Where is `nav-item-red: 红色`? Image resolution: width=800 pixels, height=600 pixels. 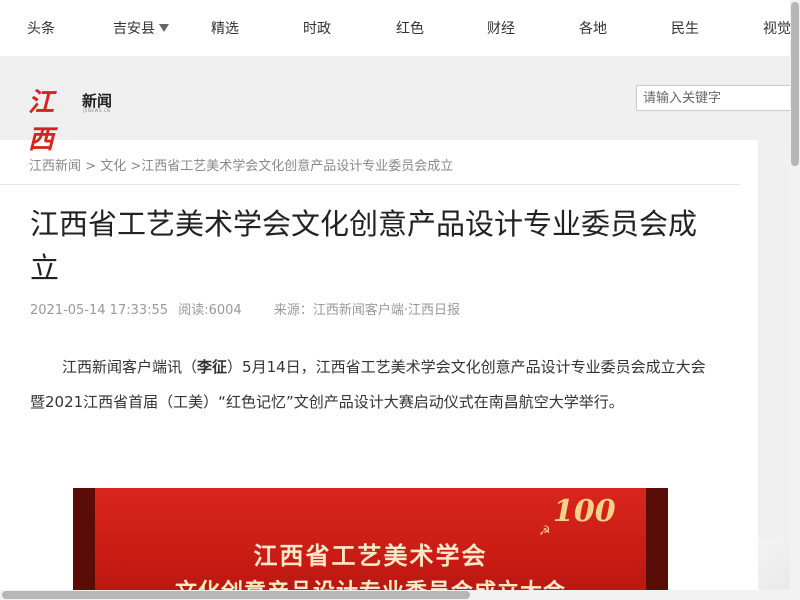 nav-item-red: 红色 is located at coordinates (410, 28).